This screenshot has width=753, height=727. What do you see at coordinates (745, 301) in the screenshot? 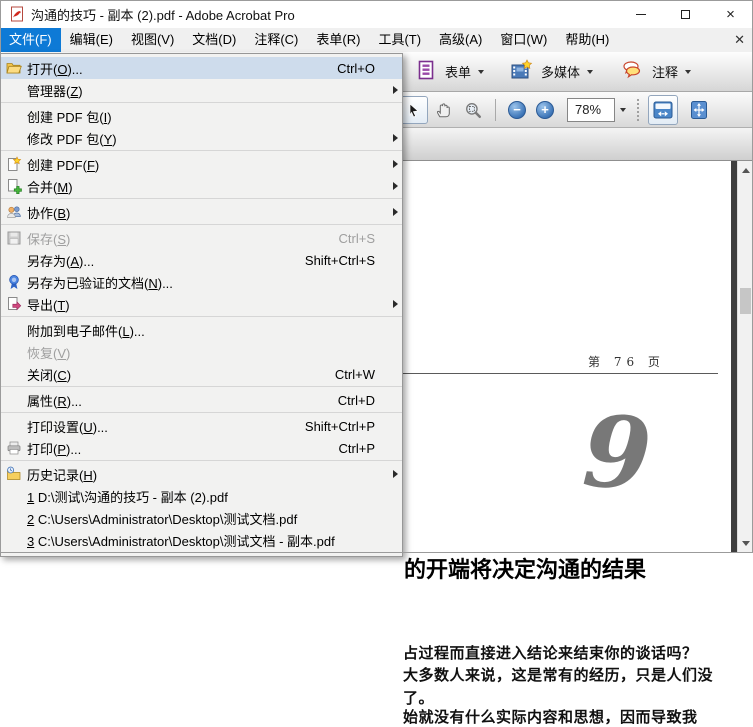
I see `scrollbar-thumb` at bounding box center [745, 301].